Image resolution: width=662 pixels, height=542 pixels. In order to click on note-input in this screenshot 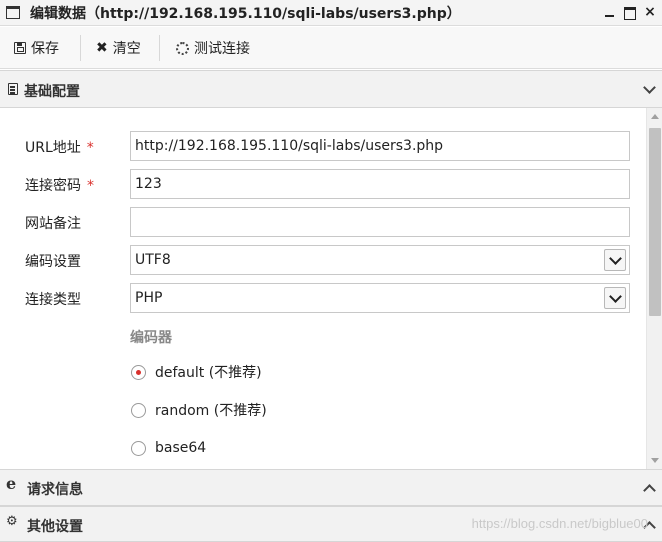, I will do `click(380, 222)`.